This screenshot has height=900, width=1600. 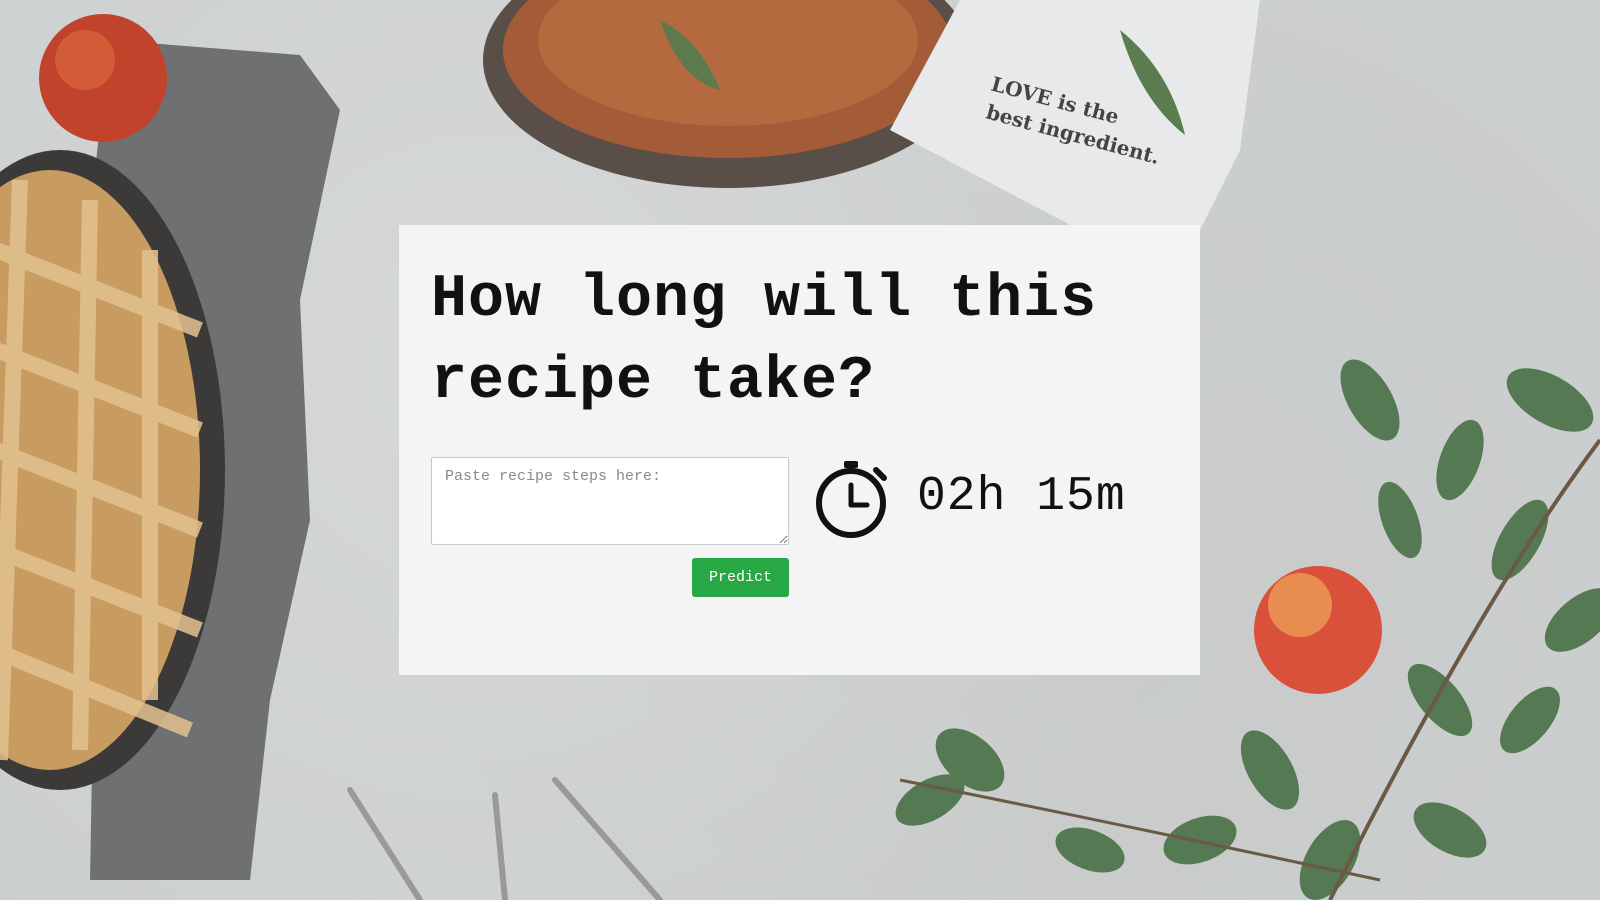 What do you see at coordinates (505, 838) in the screenshot?
I see `forks` at bounding box center [505, 838].